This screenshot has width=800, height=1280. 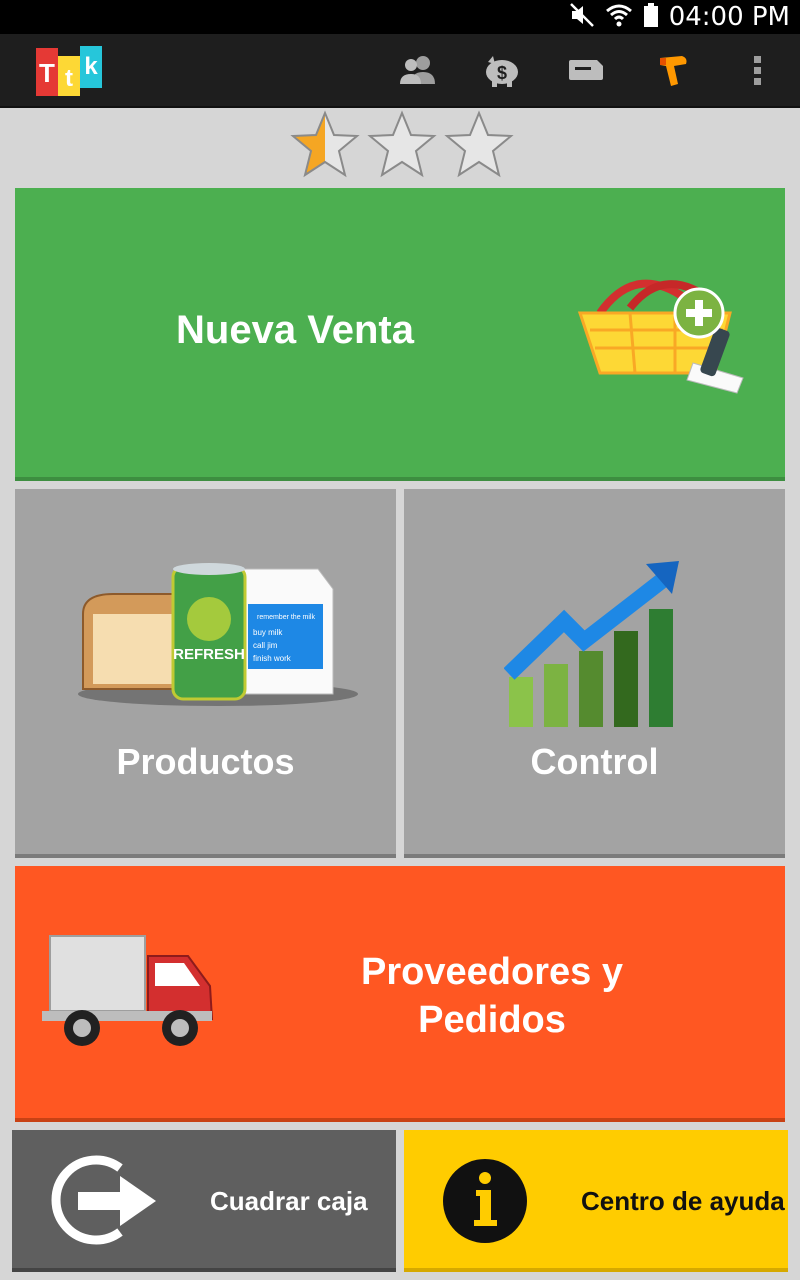 I want to click on control-button: Control, so click(x=594, y=673).